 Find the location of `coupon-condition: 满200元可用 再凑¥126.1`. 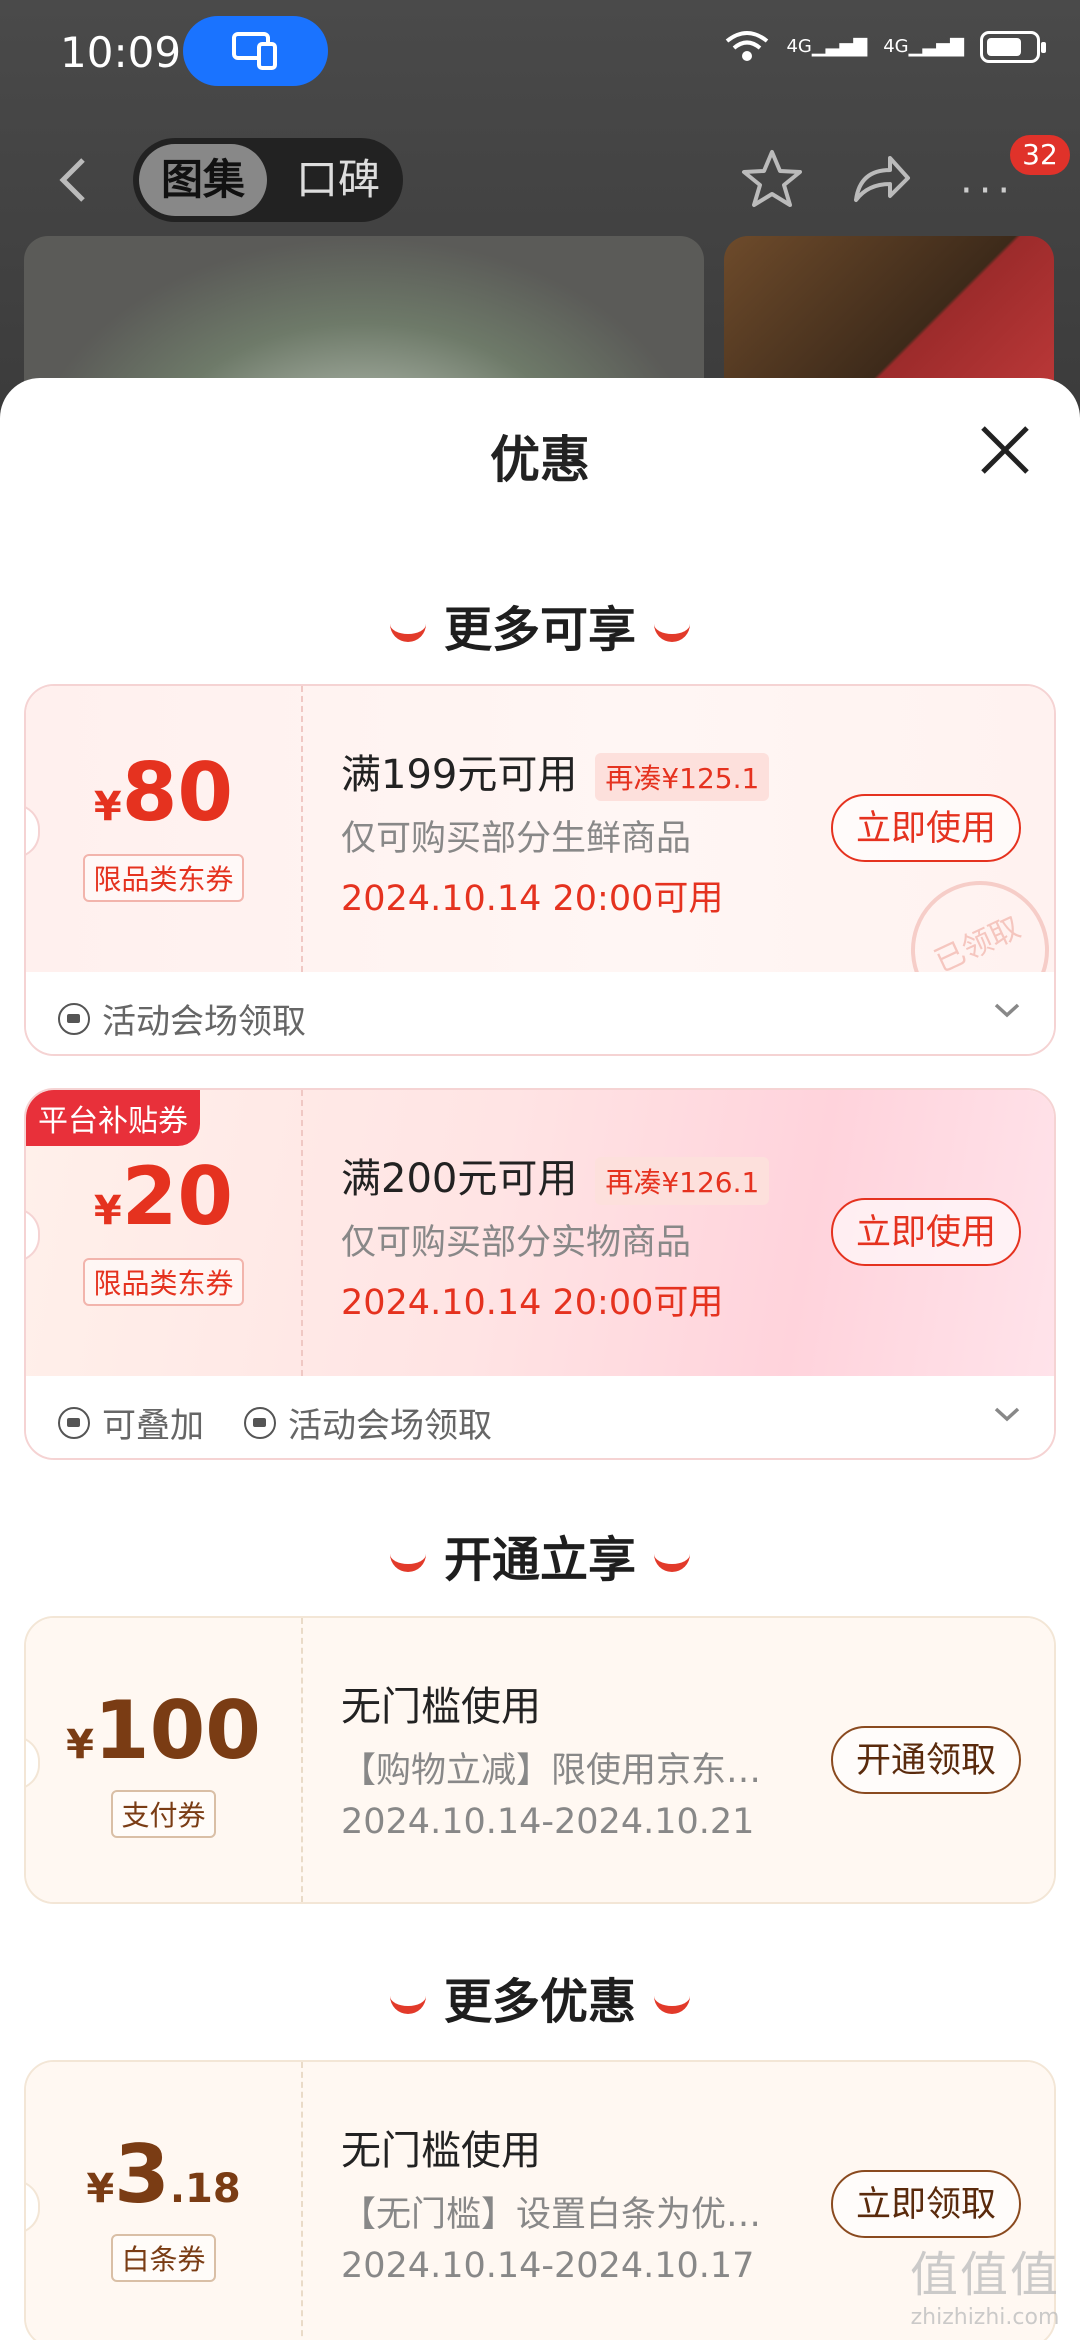

coupon-condition: 满200元可用 再凑¥126.1 is located at coordinates (555, 1175).